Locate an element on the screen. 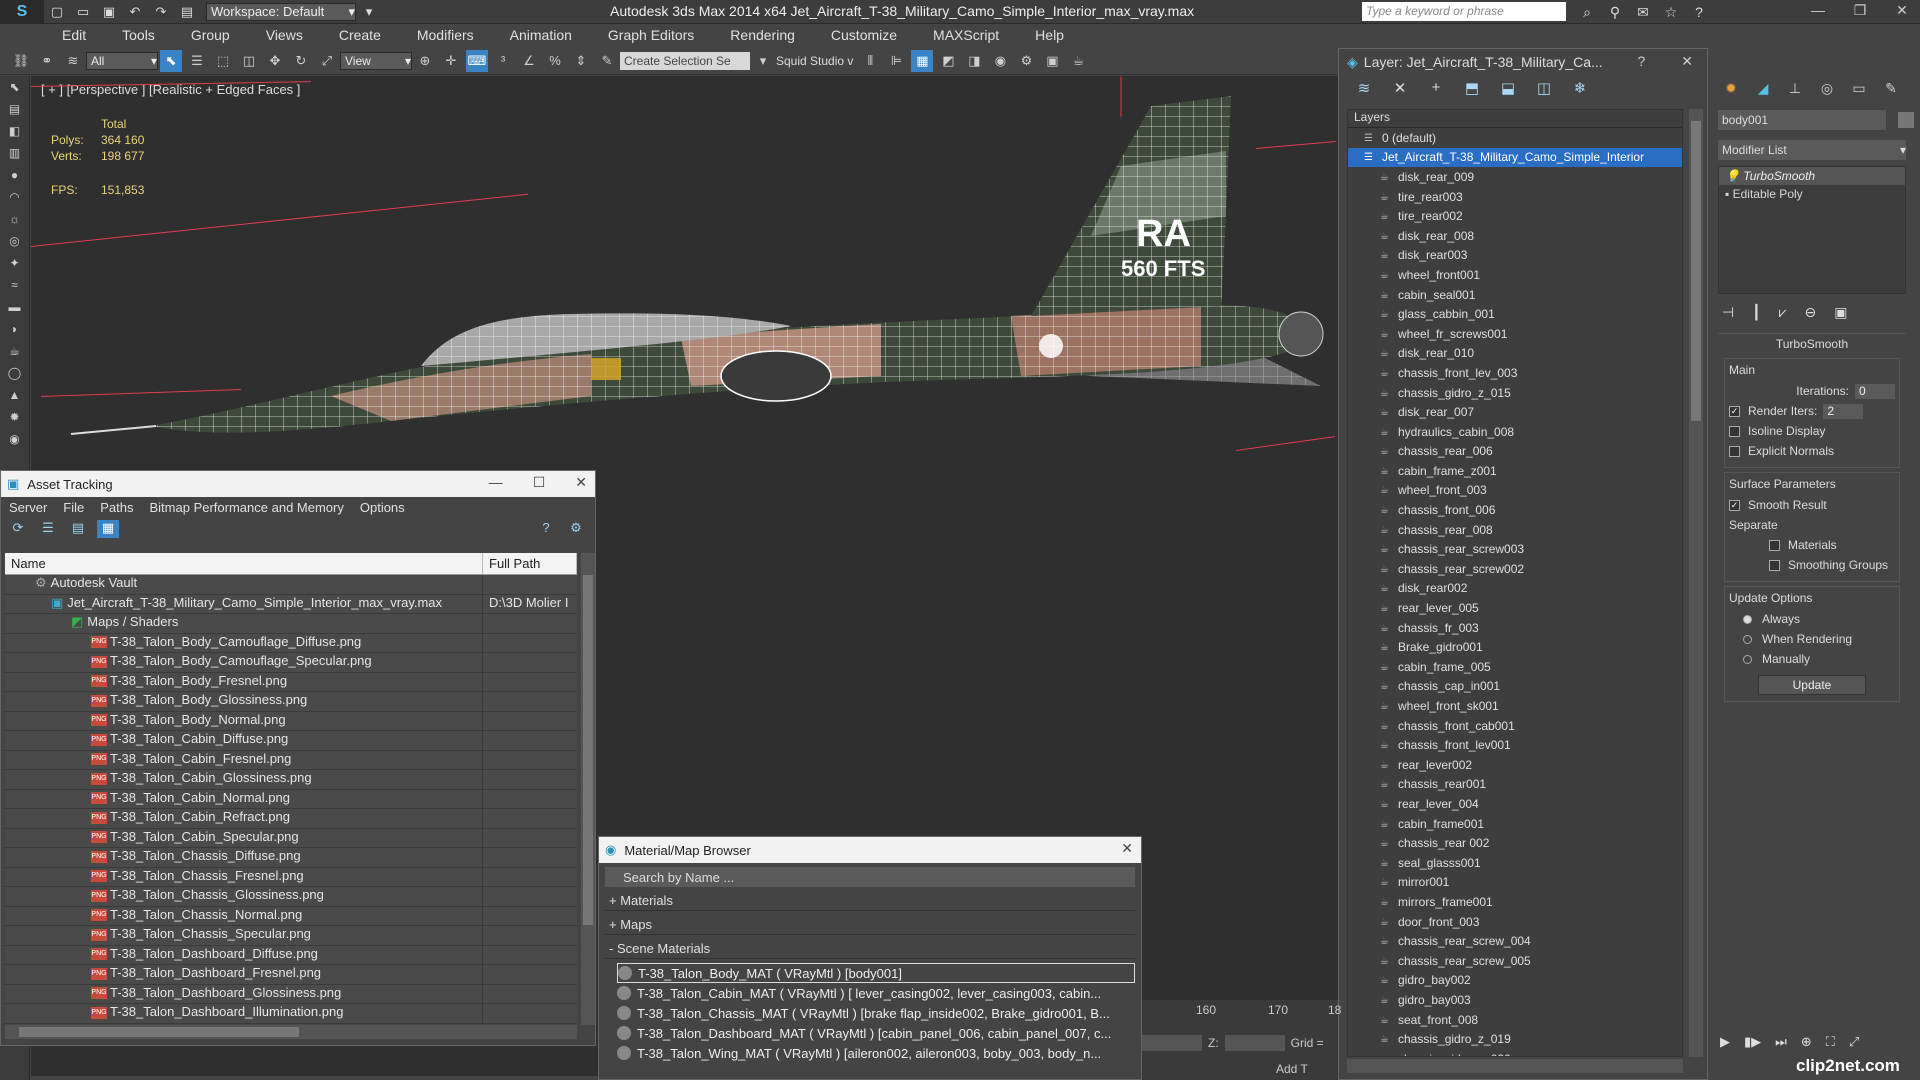 The image size is (1920, 1080). rollout-title: TurboSmooth is located at coordinates (1812, 344).